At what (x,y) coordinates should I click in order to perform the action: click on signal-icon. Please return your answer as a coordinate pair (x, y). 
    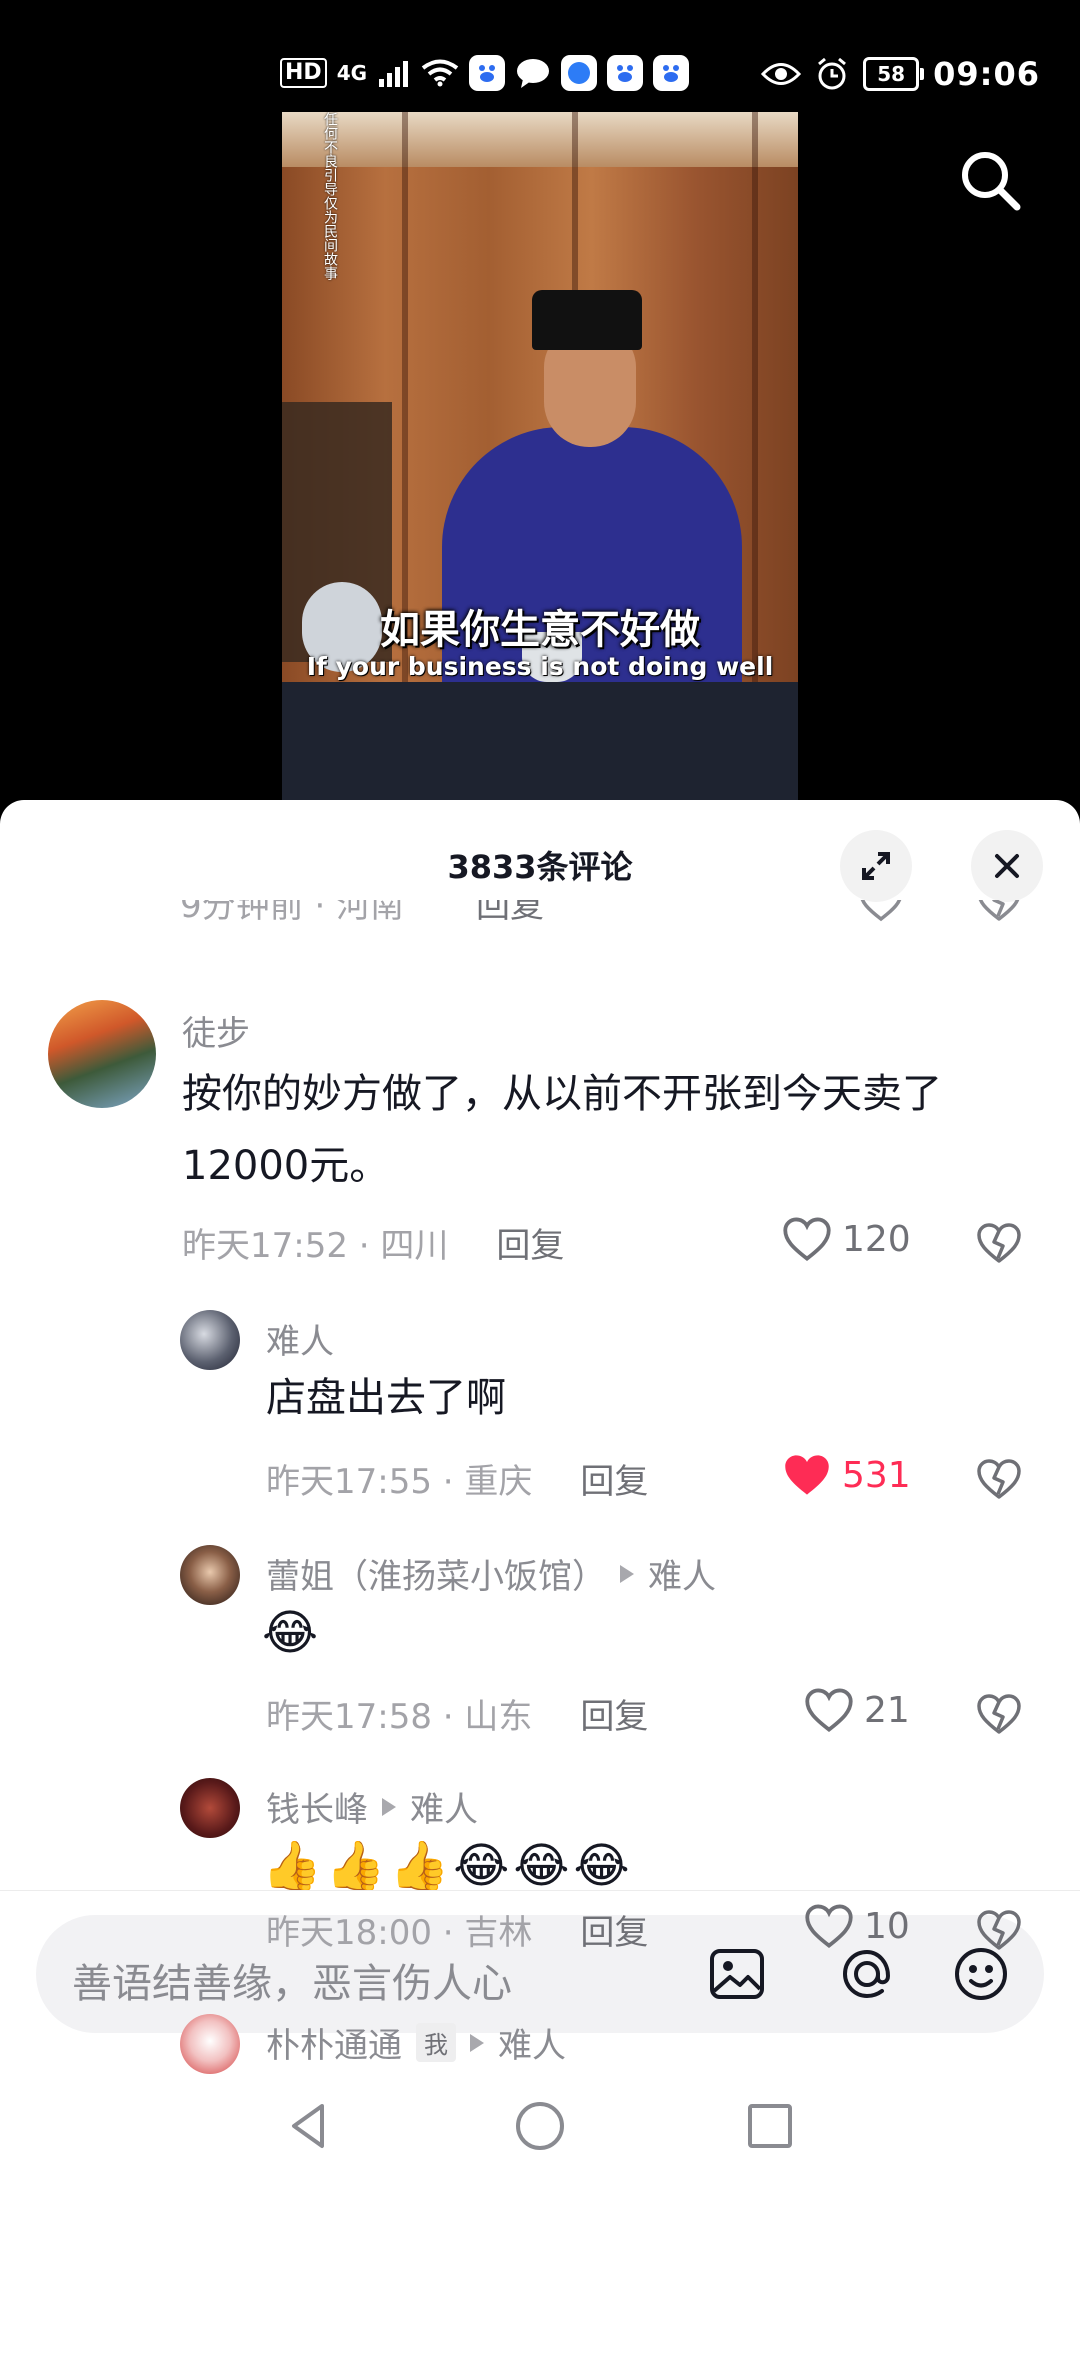
    Looking at the image, I should click on (394, 74).